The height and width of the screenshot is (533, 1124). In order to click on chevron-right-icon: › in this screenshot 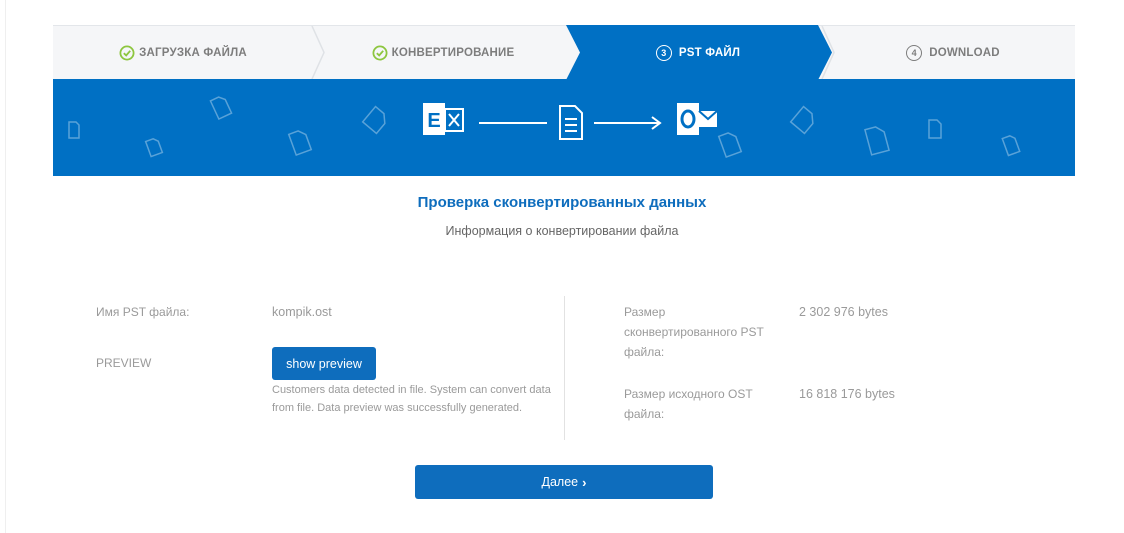, I will do `click(584, 482)`.